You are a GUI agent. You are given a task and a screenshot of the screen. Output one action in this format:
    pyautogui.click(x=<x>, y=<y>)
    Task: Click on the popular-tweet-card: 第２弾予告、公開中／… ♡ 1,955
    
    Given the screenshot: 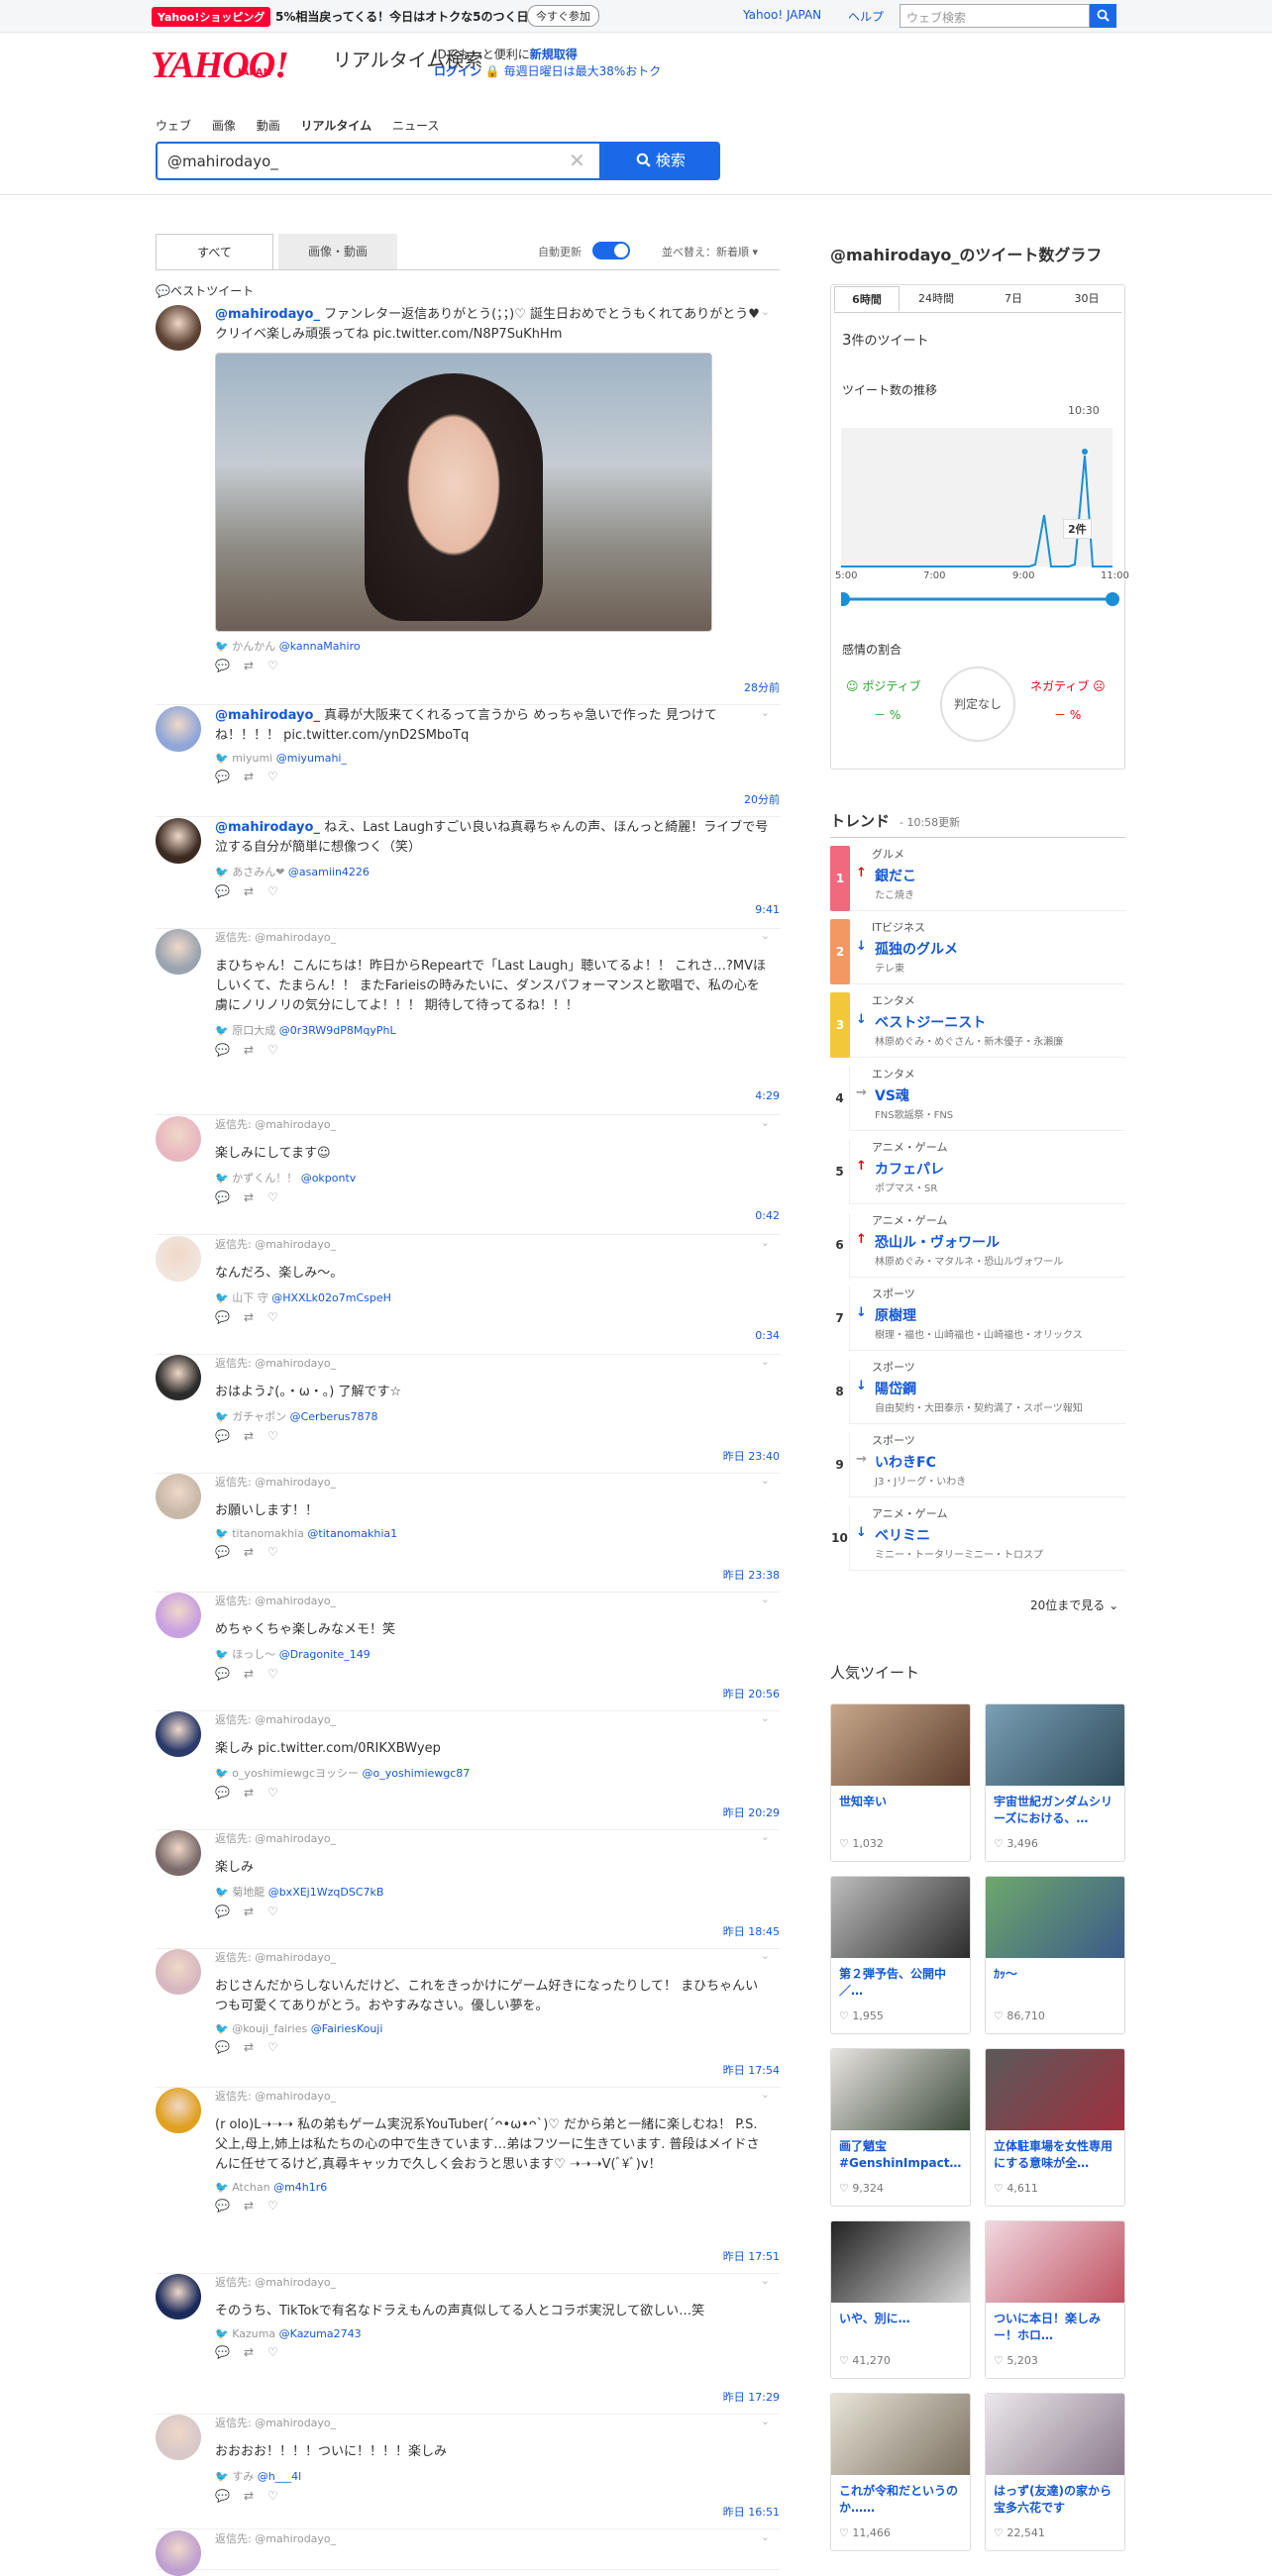 What is the action you would take?
    pyautogui.click(x=901, y=1955)
    